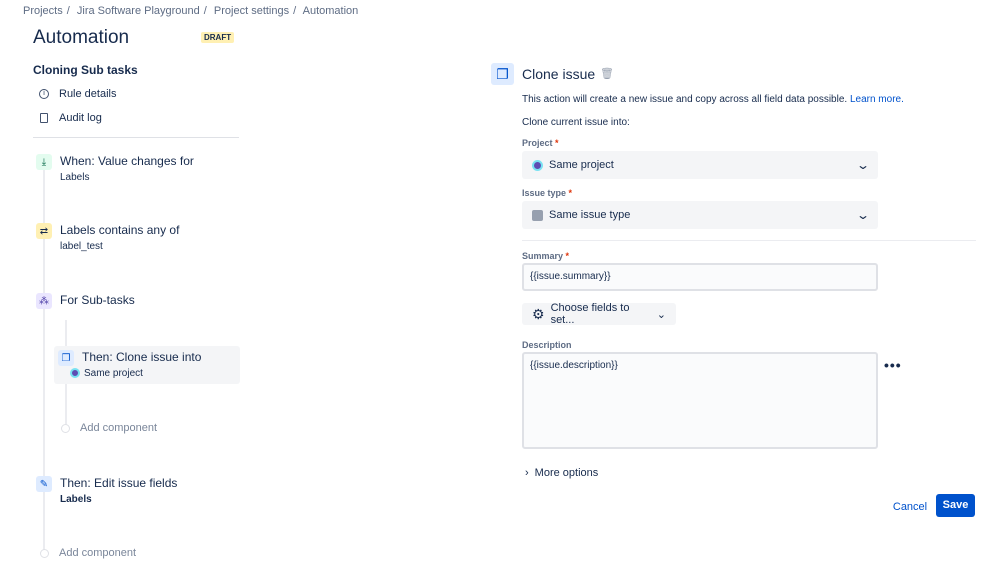 The image size is (999, 564). What do you see at coordinates (80, 118) in the screenshot?
I see `nav-label: Audit log` at bounding box center [80, 118].